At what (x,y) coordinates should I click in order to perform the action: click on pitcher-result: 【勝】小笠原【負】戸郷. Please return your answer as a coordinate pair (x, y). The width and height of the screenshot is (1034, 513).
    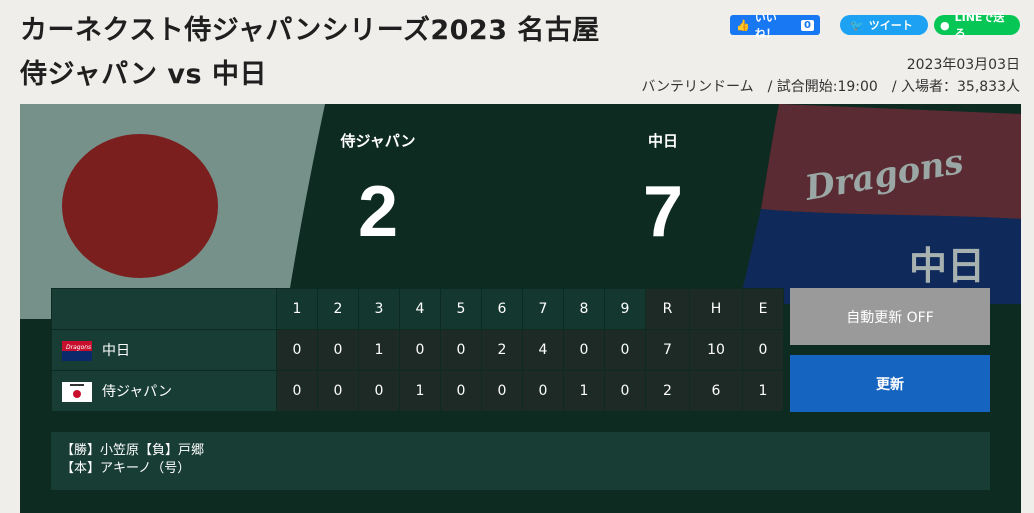
    Looking at the image, I should click on (133, 450).